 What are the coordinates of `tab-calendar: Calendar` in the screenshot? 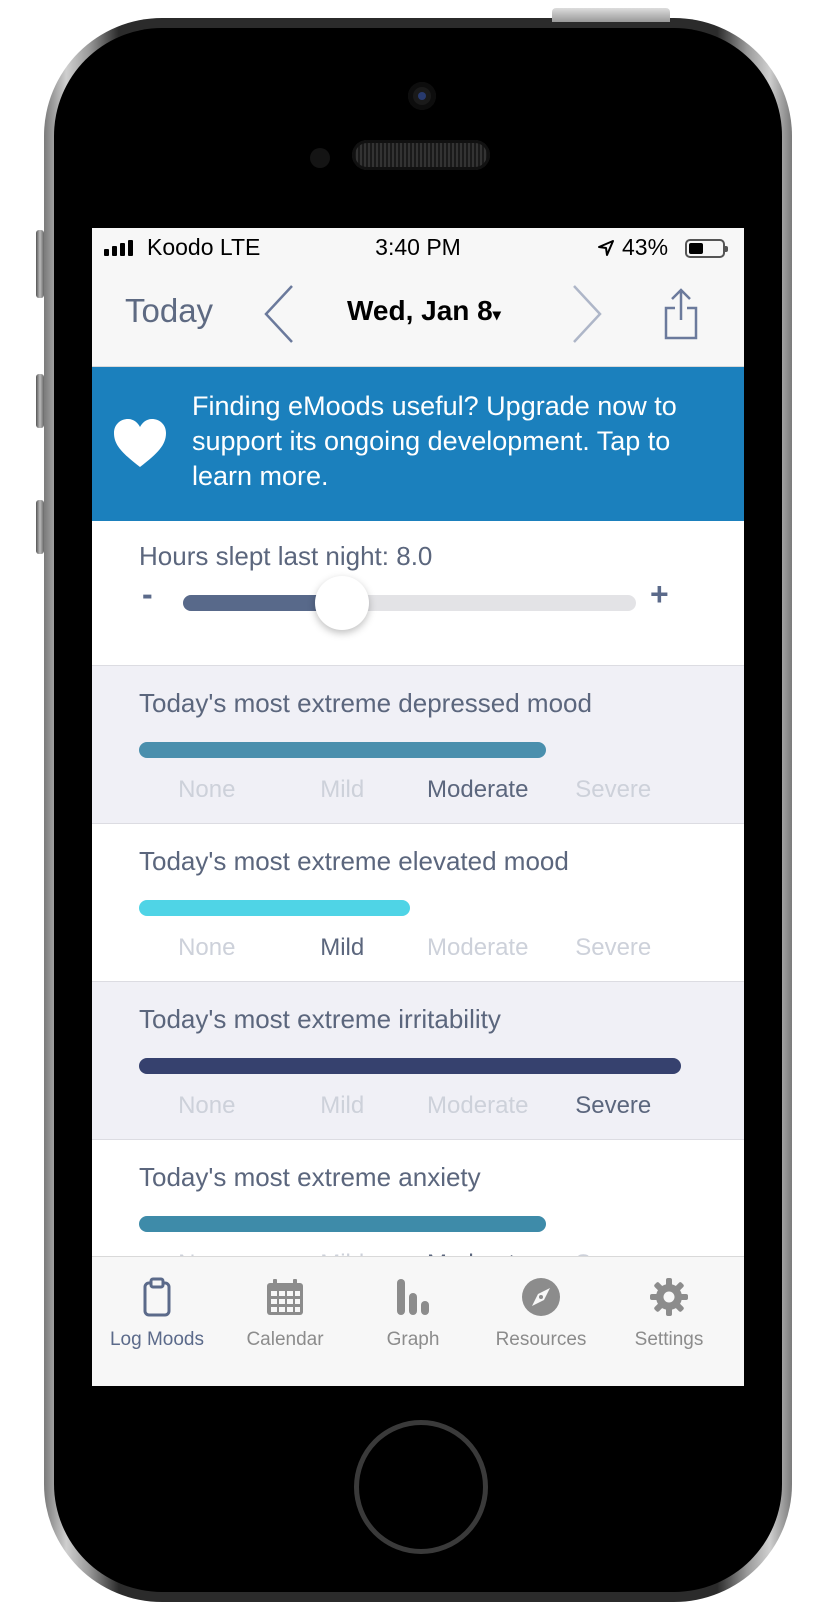 It's located at (285, 1321).